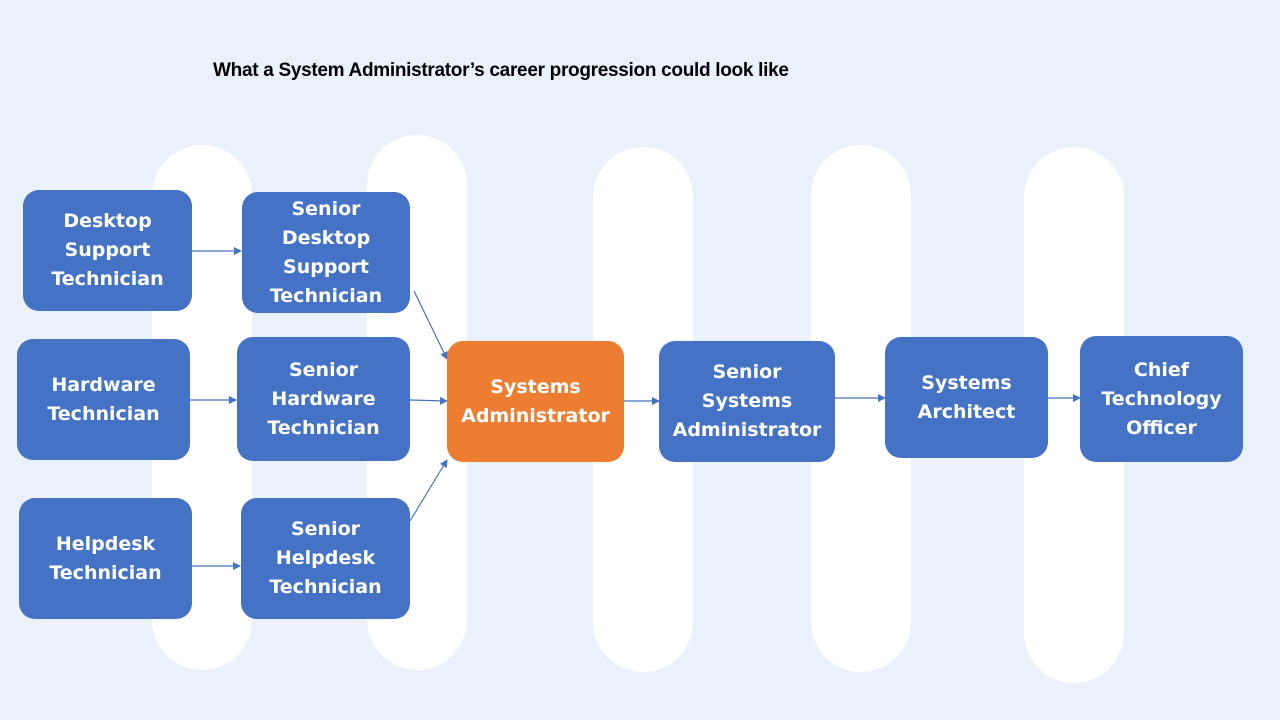 This screenshot has height=720, width=1280. What do you see at coordinates (105, 558) in the screenshot?
I see `node-helpdesk-technician: Helpdesk Technician` at bounding box center [105, 558].